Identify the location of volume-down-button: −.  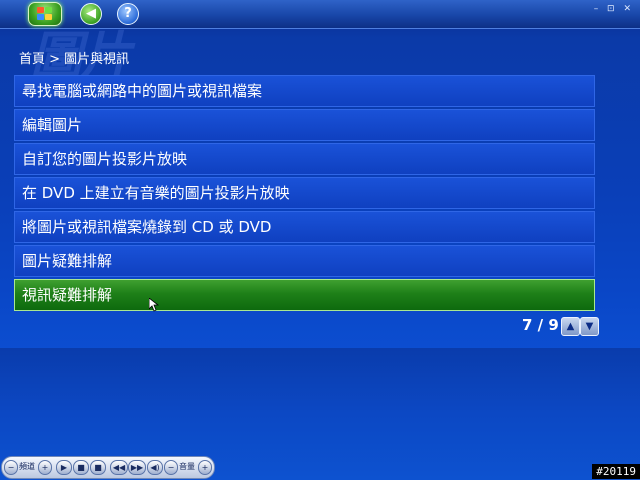
(171, 467).